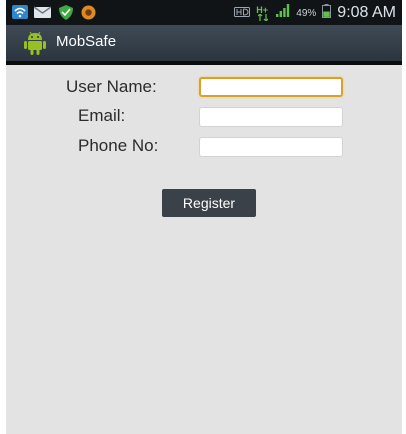 The width and height of the screenshot is (406, 434). Describe the element at coordinates (35, 45) in the screenshot. I see `android-icon` at that location.